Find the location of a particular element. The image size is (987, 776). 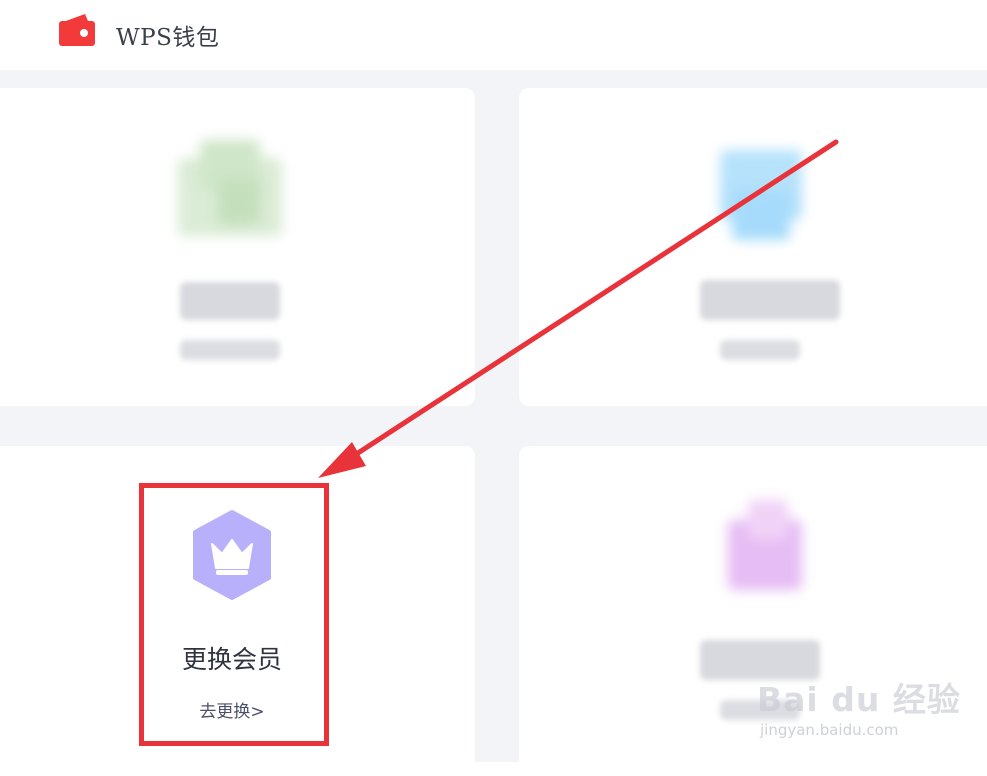

watermark-url: jingyan.baidu.com is located at coordinates (829, 730).